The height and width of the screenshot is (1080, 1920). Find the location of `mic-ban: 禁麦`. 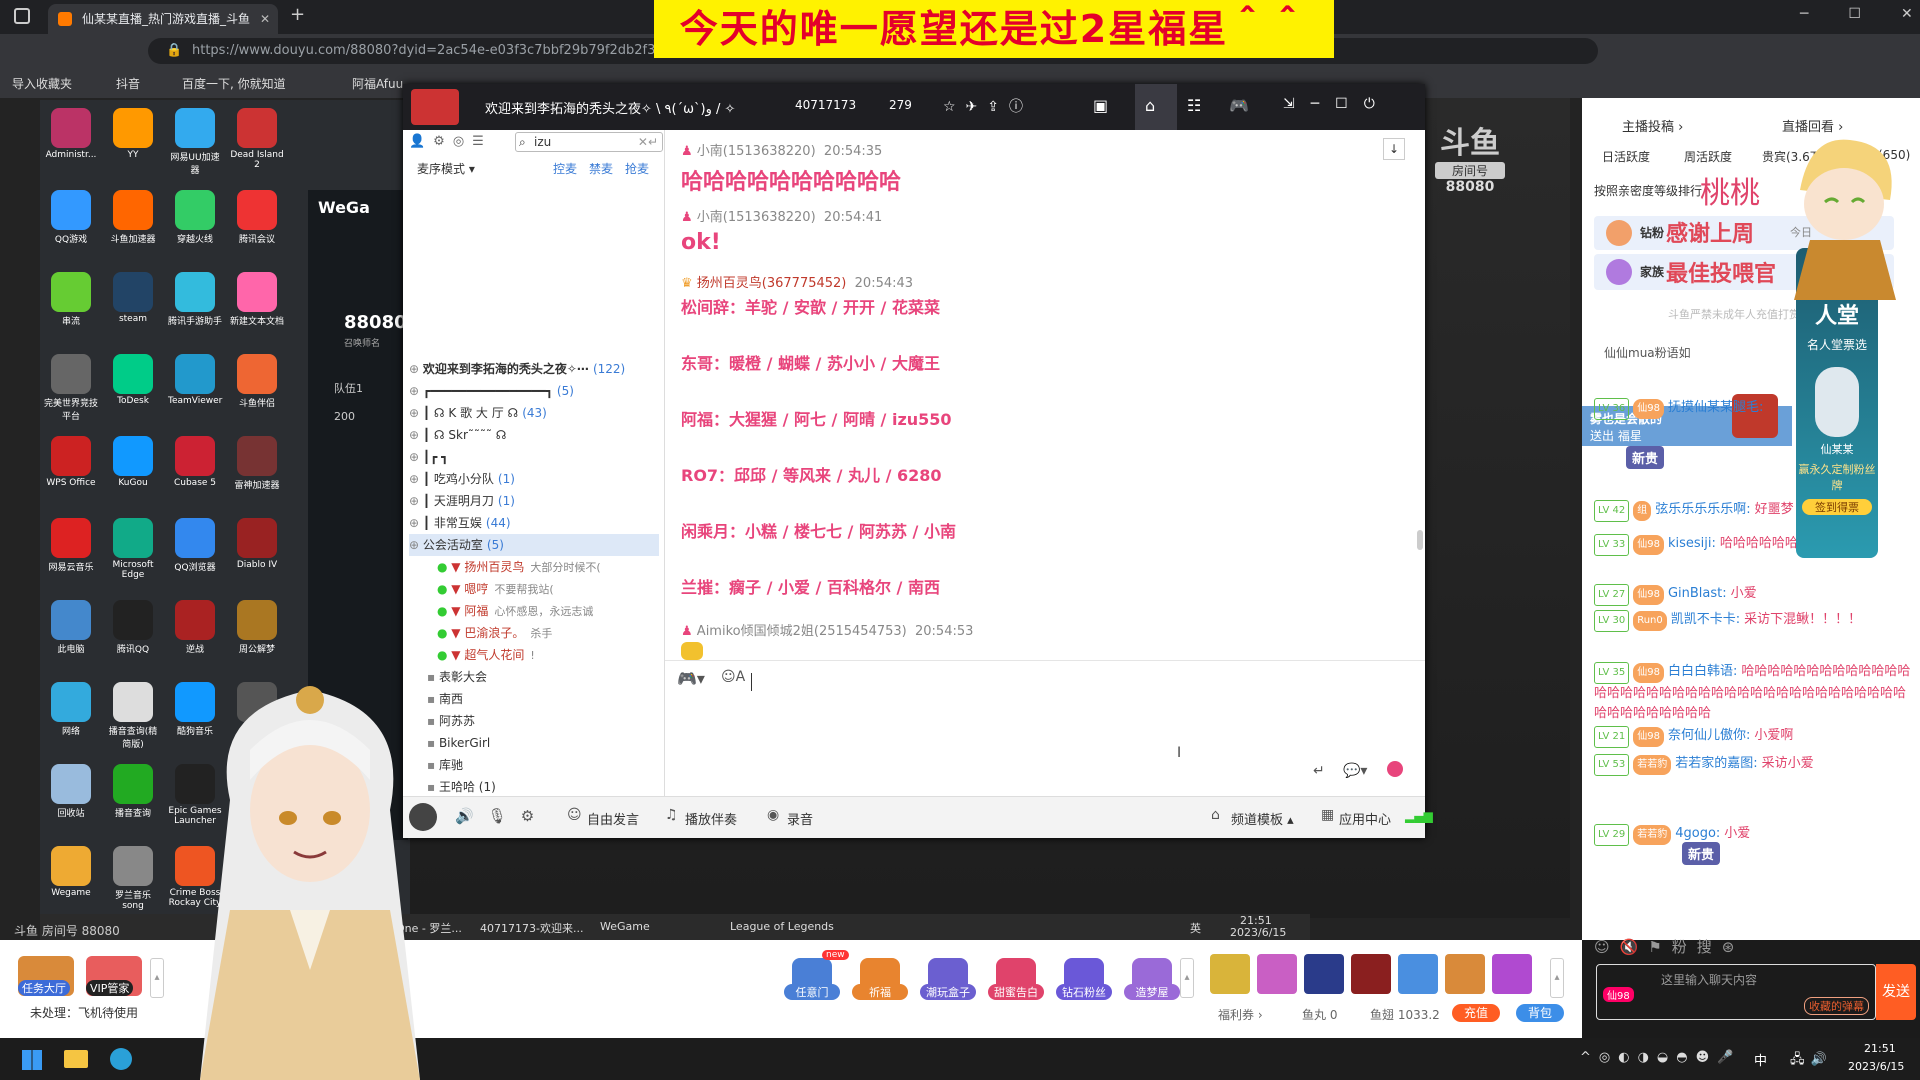

mic-ban: 禁麦 is located at coordinates (601, 168).